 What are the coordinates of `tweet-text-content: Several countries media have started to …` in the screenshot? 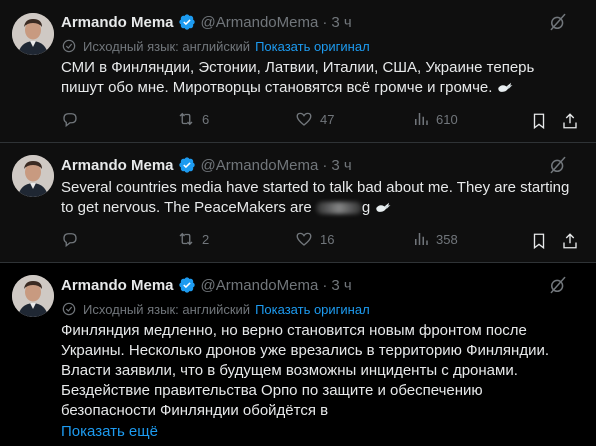 It's located at (315, 197).